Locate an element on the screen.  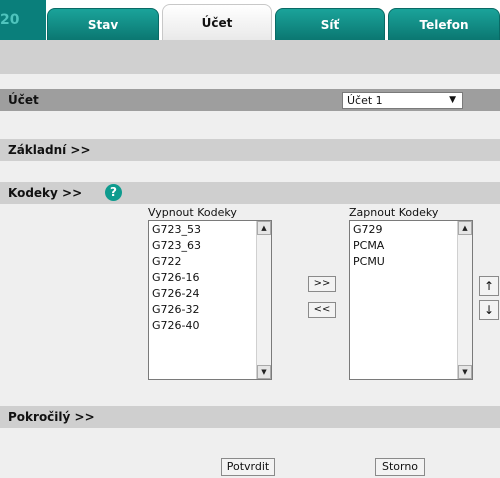
move-up-button: ↑ is located at coordinates (489, 286).